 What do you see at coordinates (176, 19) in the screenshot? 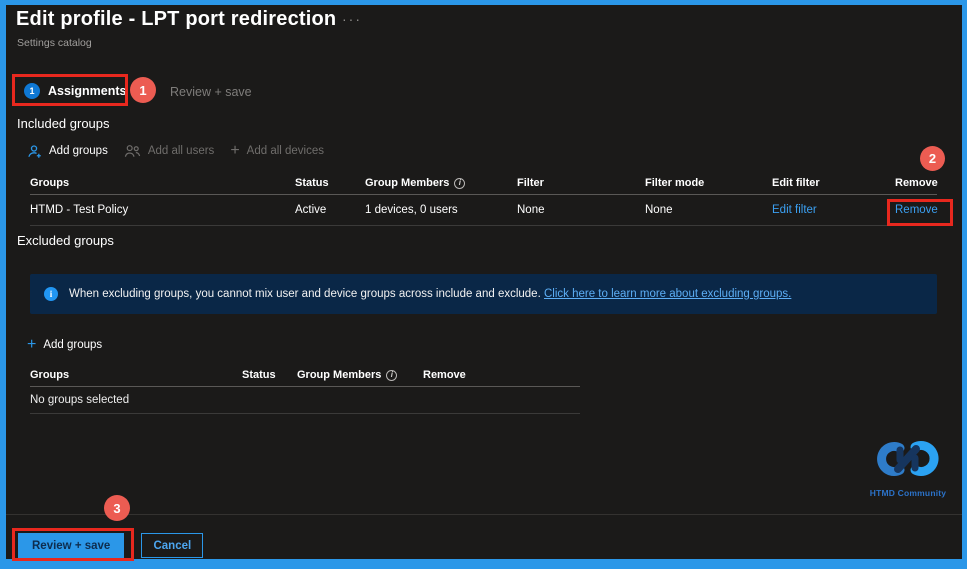
I see `page-title: Edit profile - LPT port redirection` at bounding box center [176, 19].